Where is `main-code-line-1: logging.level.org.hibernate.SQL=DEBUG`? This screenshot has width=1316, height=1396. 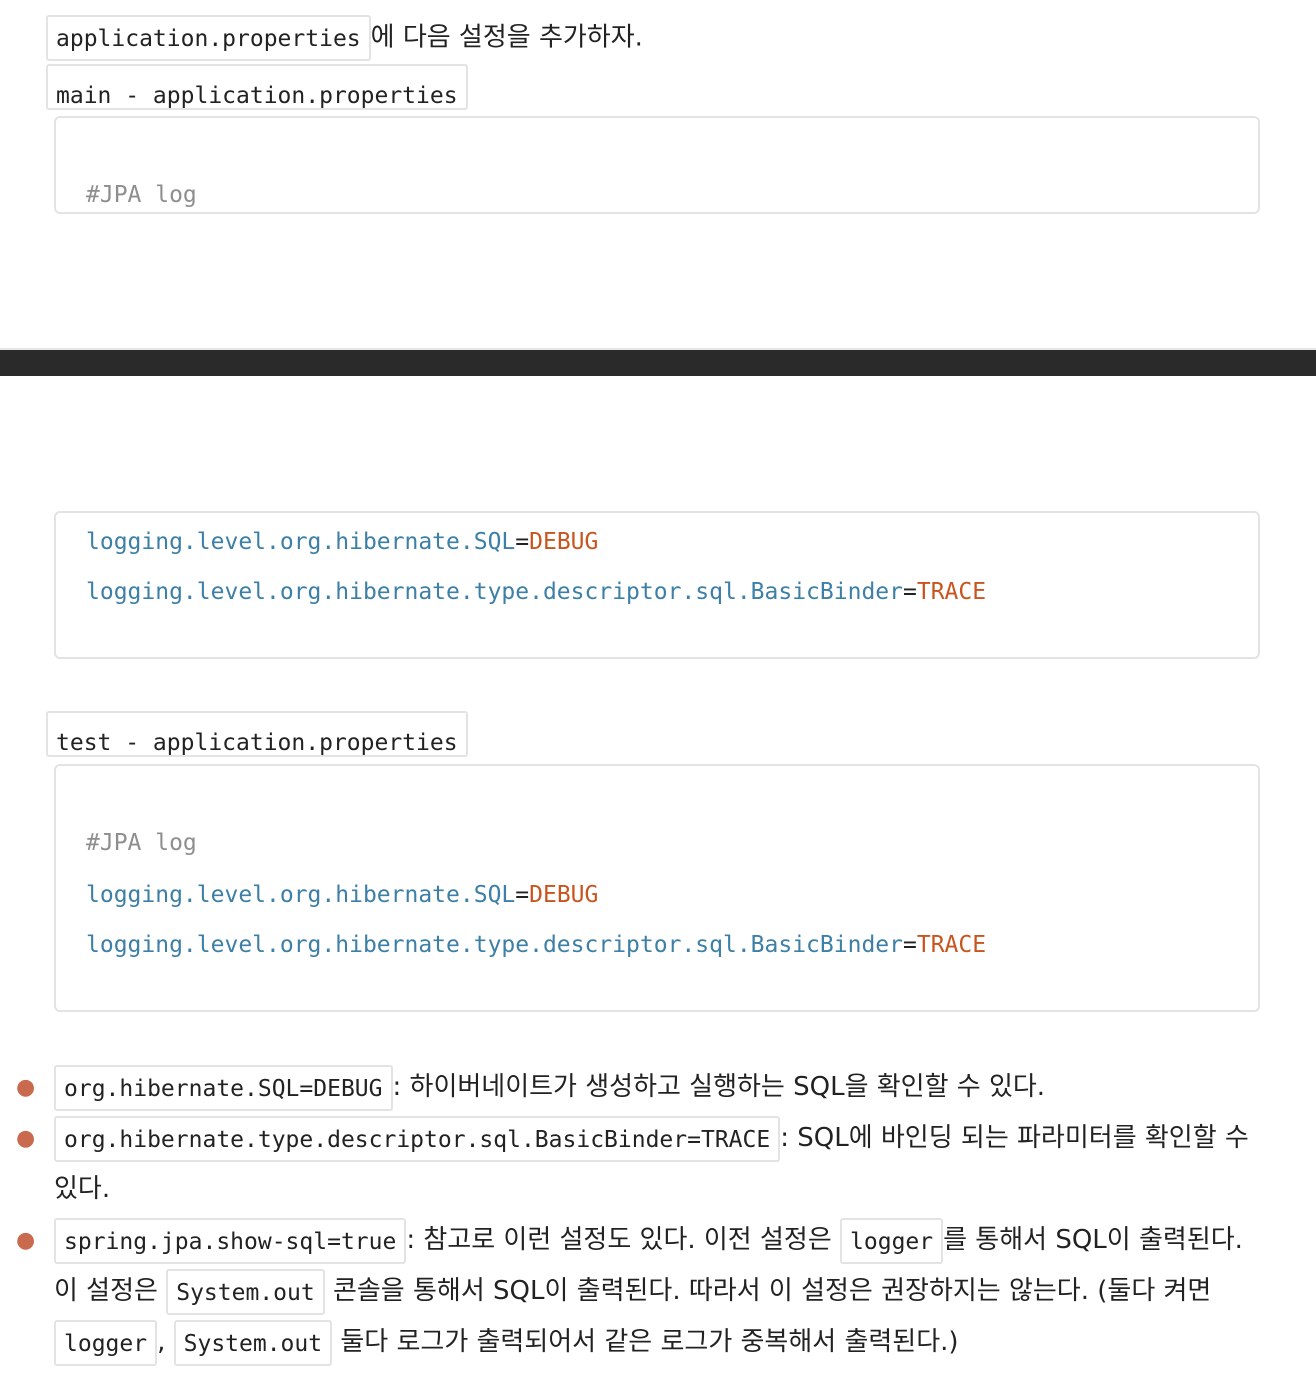
main-code-line-1: logging.level.org.hibernate.SQL=DEBUG is located at coordinates (342, 542).